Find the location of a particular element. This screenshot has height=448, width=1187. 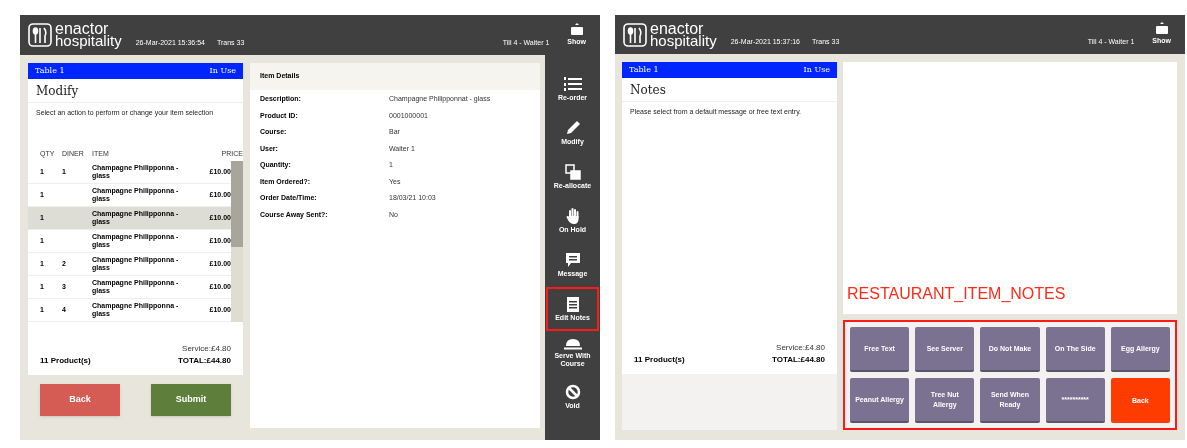

overlapping-squares-icon is located at coordinates (572, 172).